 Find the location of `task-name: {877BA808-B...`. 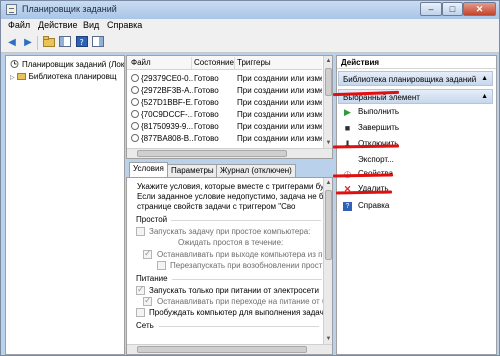

task-name: {877BA808-B... is located at coordinates (167, 138).